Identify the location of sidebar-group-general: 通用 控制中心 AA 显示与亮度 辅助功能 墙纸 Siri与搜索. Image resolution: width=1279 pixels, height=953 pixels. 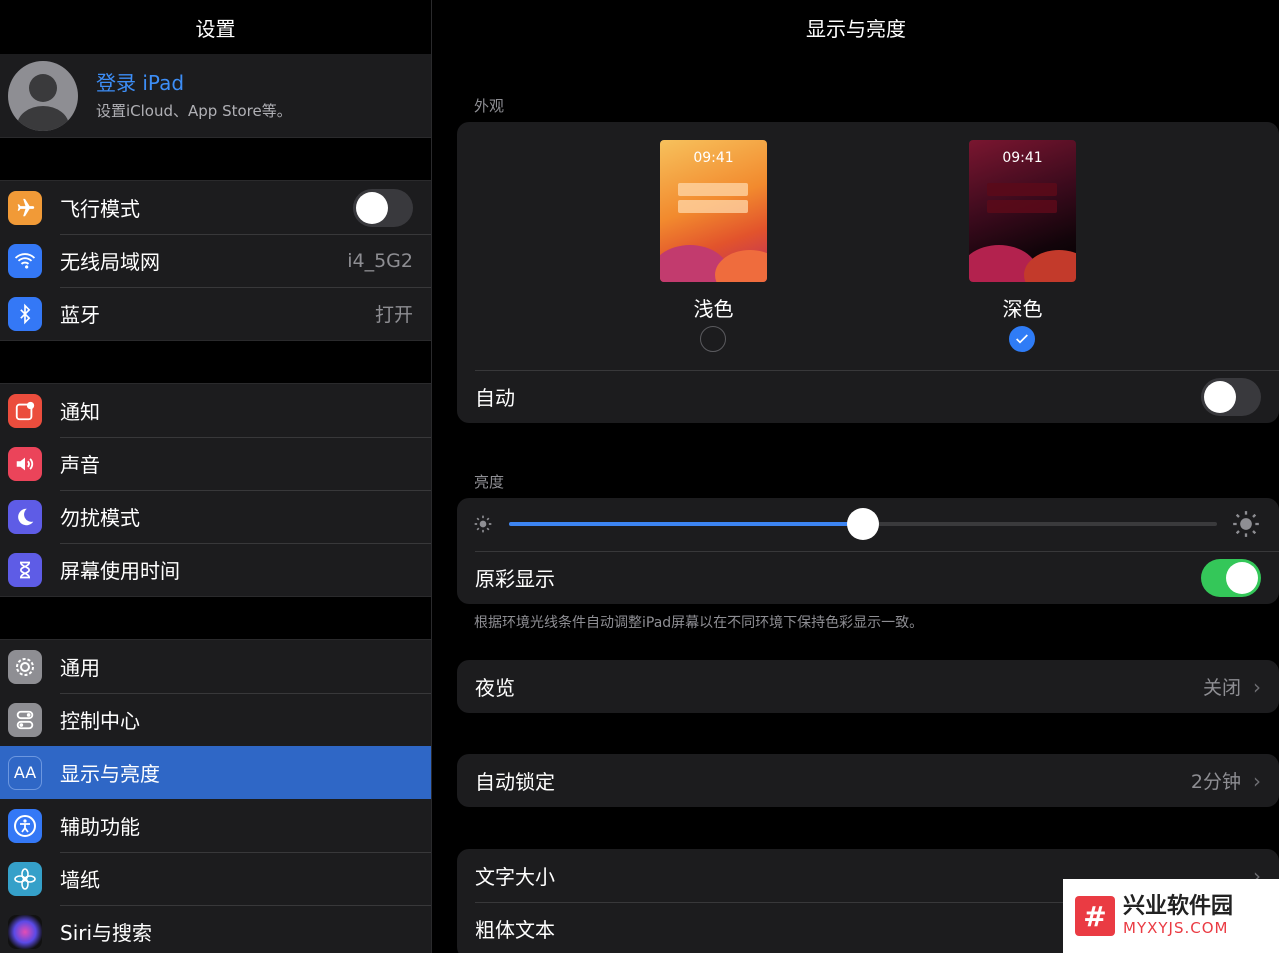
(215, 796).